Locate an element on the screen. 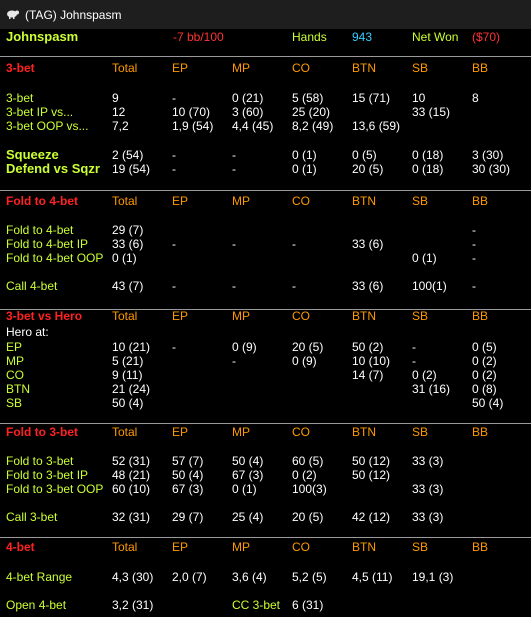 The height and width of the screenshot is (617, 531). stat-value: 25 (4) is located at coordinates (248, 517).